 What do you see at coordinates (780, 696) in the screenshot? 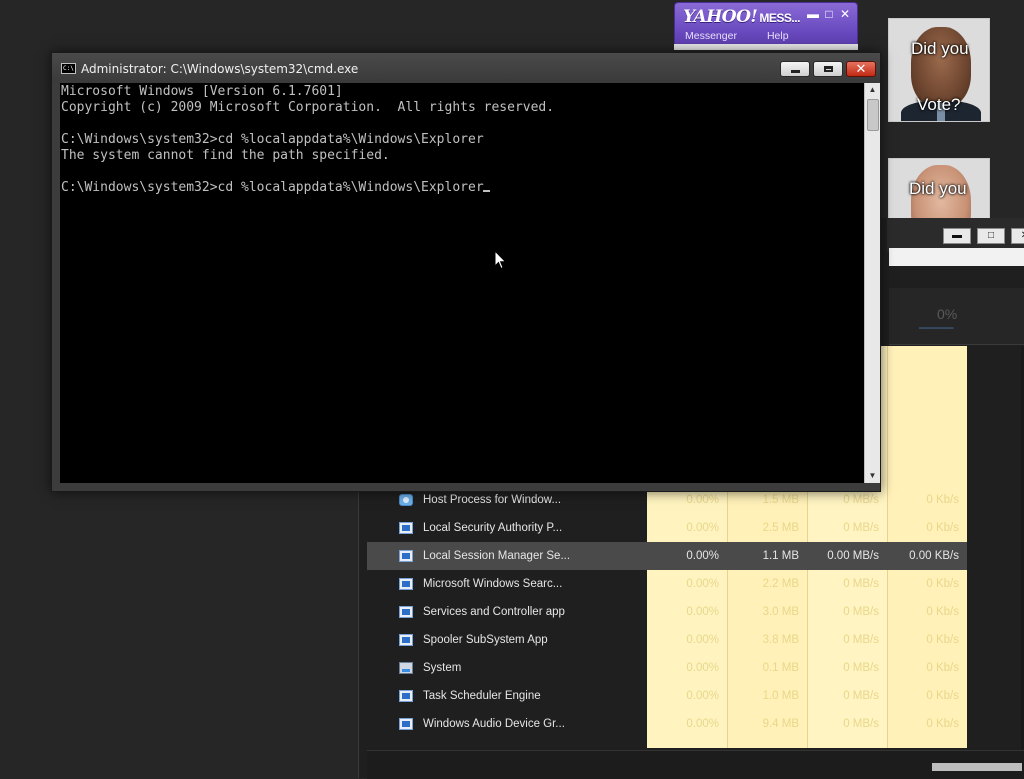
I see `process-memory: 1.0 MB` at bounding box center [780, 696].